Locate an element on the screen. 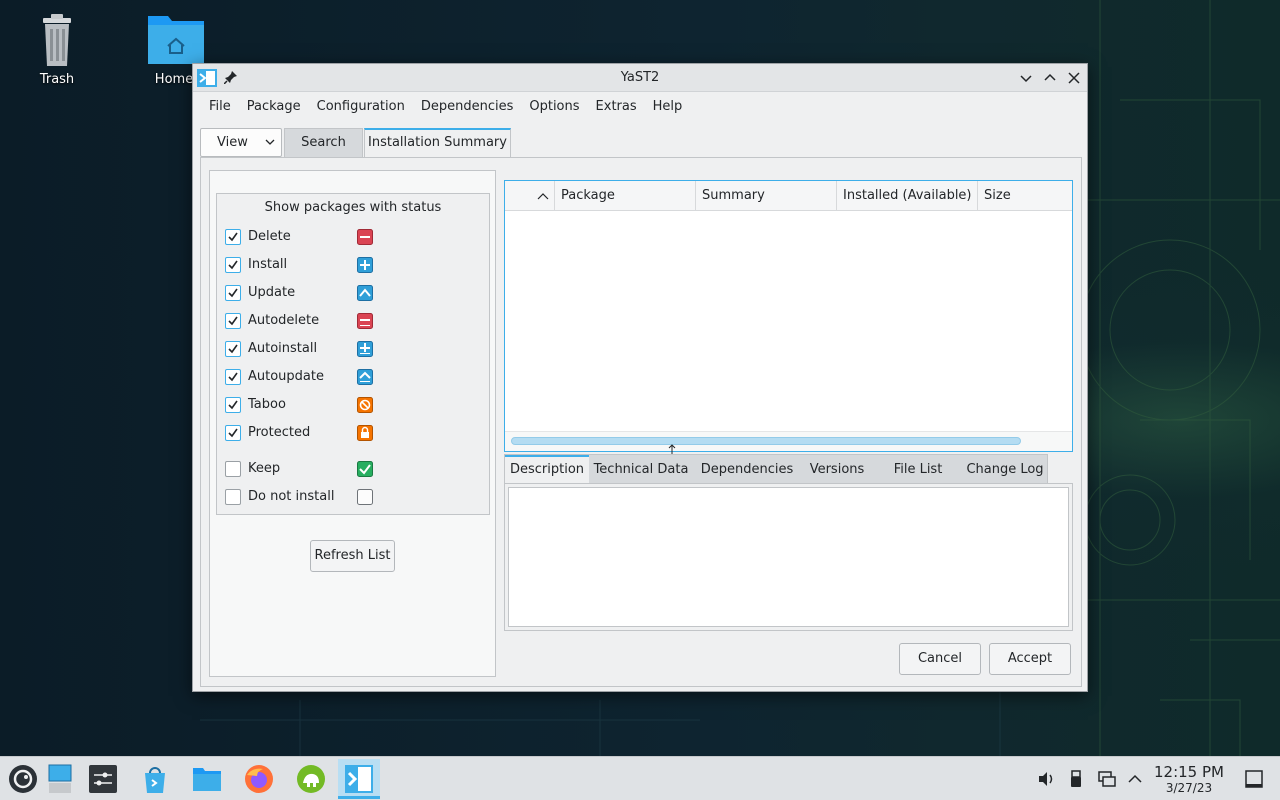 This screenshot has height=800, width=1280. column-header-installed: Installed (Available) is located at coordinates (907, 196).